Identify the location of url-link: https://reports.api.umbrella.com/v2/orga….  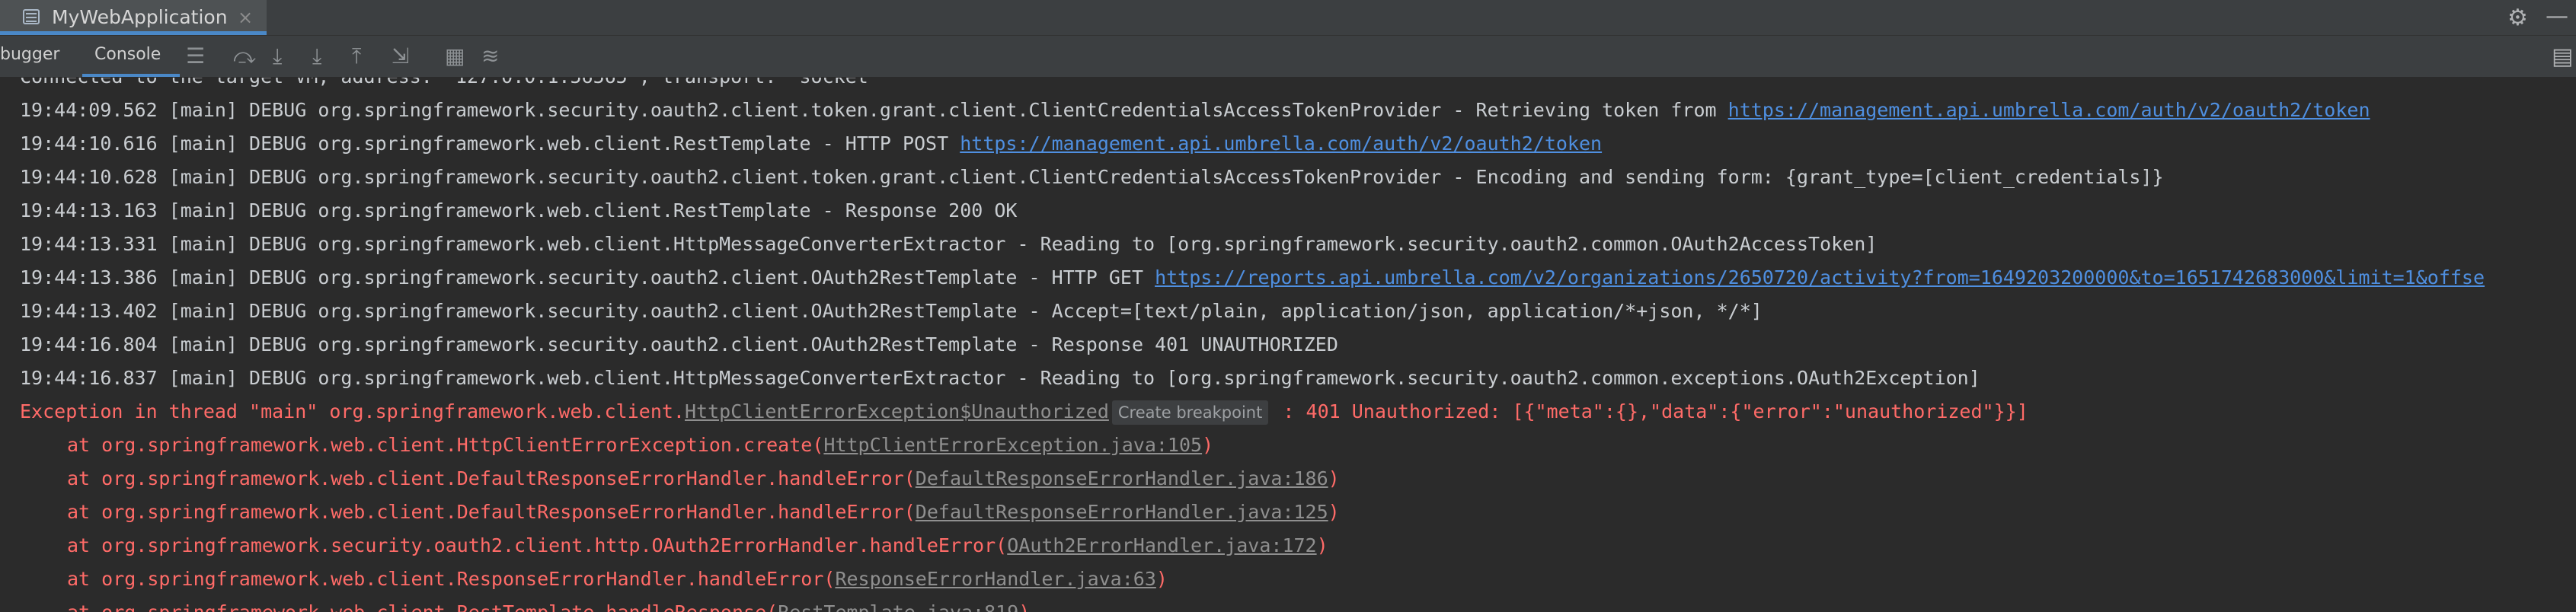
(1820, 277).